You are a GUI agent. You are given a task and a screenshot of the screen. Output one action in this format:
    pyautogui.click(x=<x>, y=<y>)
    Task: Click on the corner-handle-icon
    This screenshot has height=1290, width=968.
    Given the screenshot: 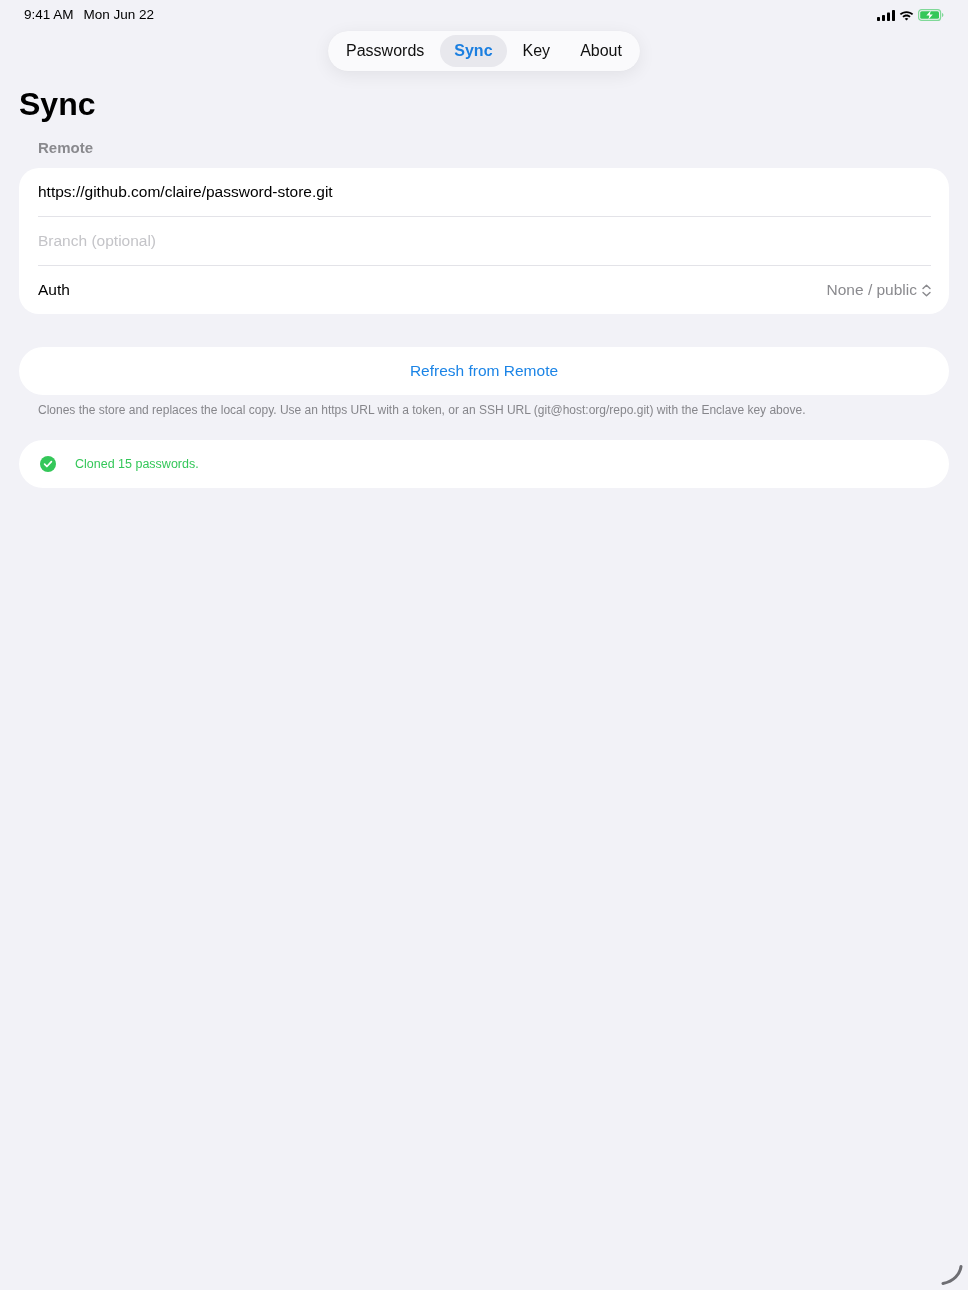 What is the action you would take?
    pyautogui.click(x=952, y=1275)
    